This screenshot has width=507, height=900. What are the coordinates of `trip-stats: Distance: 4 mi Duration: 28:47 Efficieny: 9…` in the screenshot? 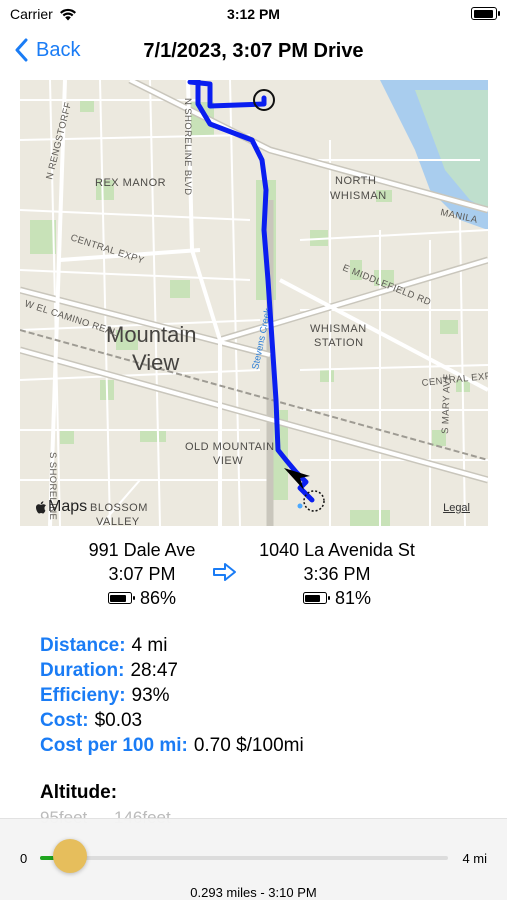 It's located at (172, 695).